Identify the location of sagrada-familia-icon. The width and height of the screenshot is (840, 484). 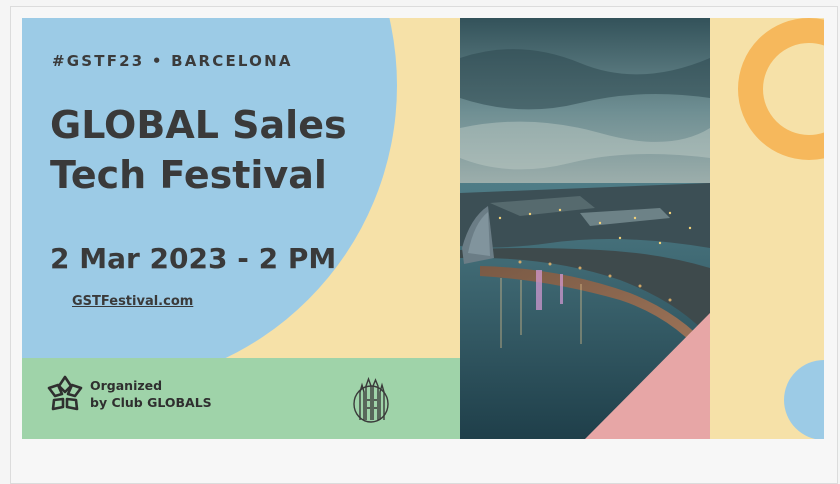
(371, 399).